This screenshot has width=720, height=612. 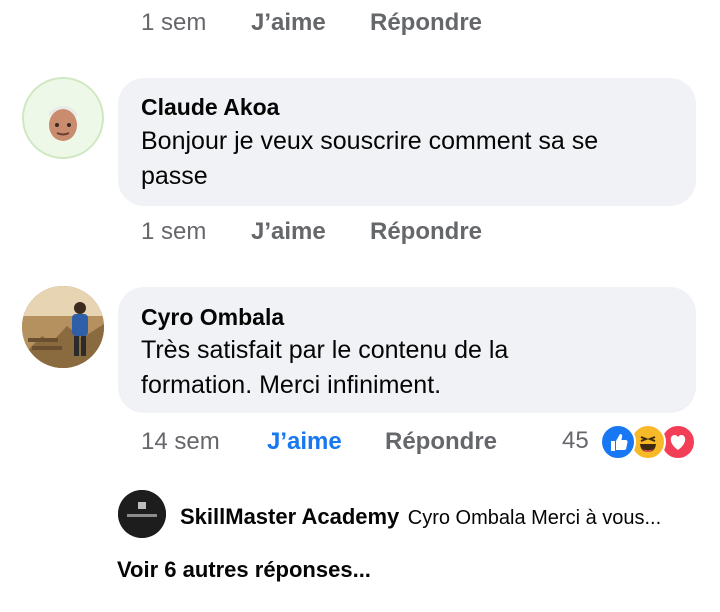 I want to click on logo-icon, so click(x=142, y=514).